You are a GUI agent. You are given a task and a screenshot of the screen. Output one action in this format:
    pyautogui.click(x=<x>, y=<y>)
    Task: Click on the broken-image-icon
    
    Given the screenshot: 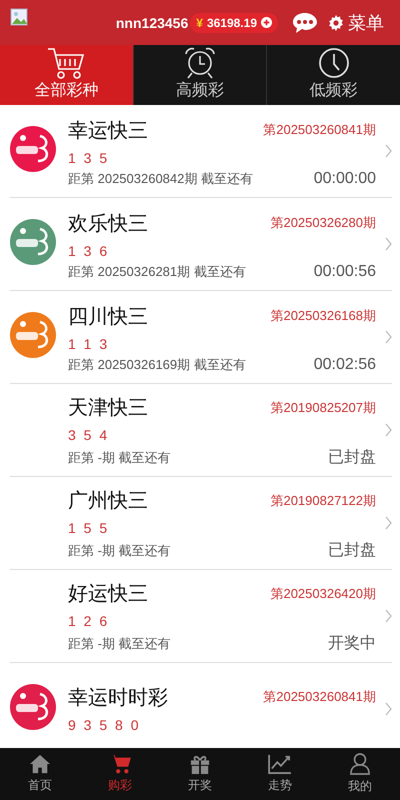 What is the action you would take?
    pyautogui.click(x=19, y=17)
    